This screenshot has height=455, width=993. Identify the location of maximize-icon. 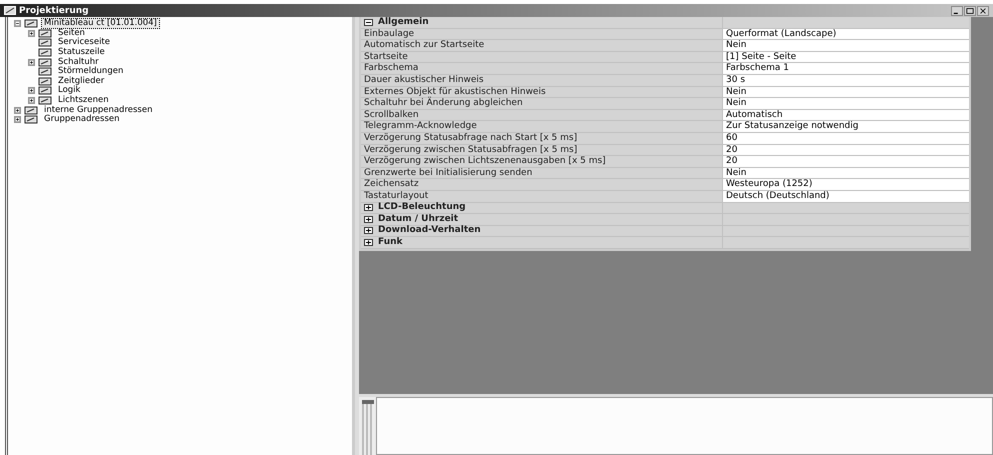
(970, 11).